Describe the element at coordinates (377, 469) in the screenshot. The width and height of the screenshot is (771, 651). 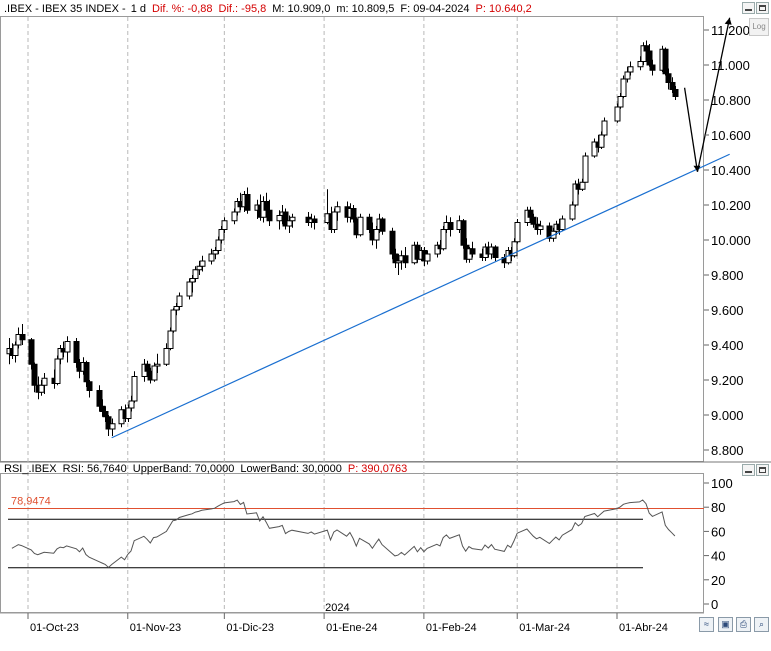
I see `rsi-pointer-label: P: 390,0763` at that location.